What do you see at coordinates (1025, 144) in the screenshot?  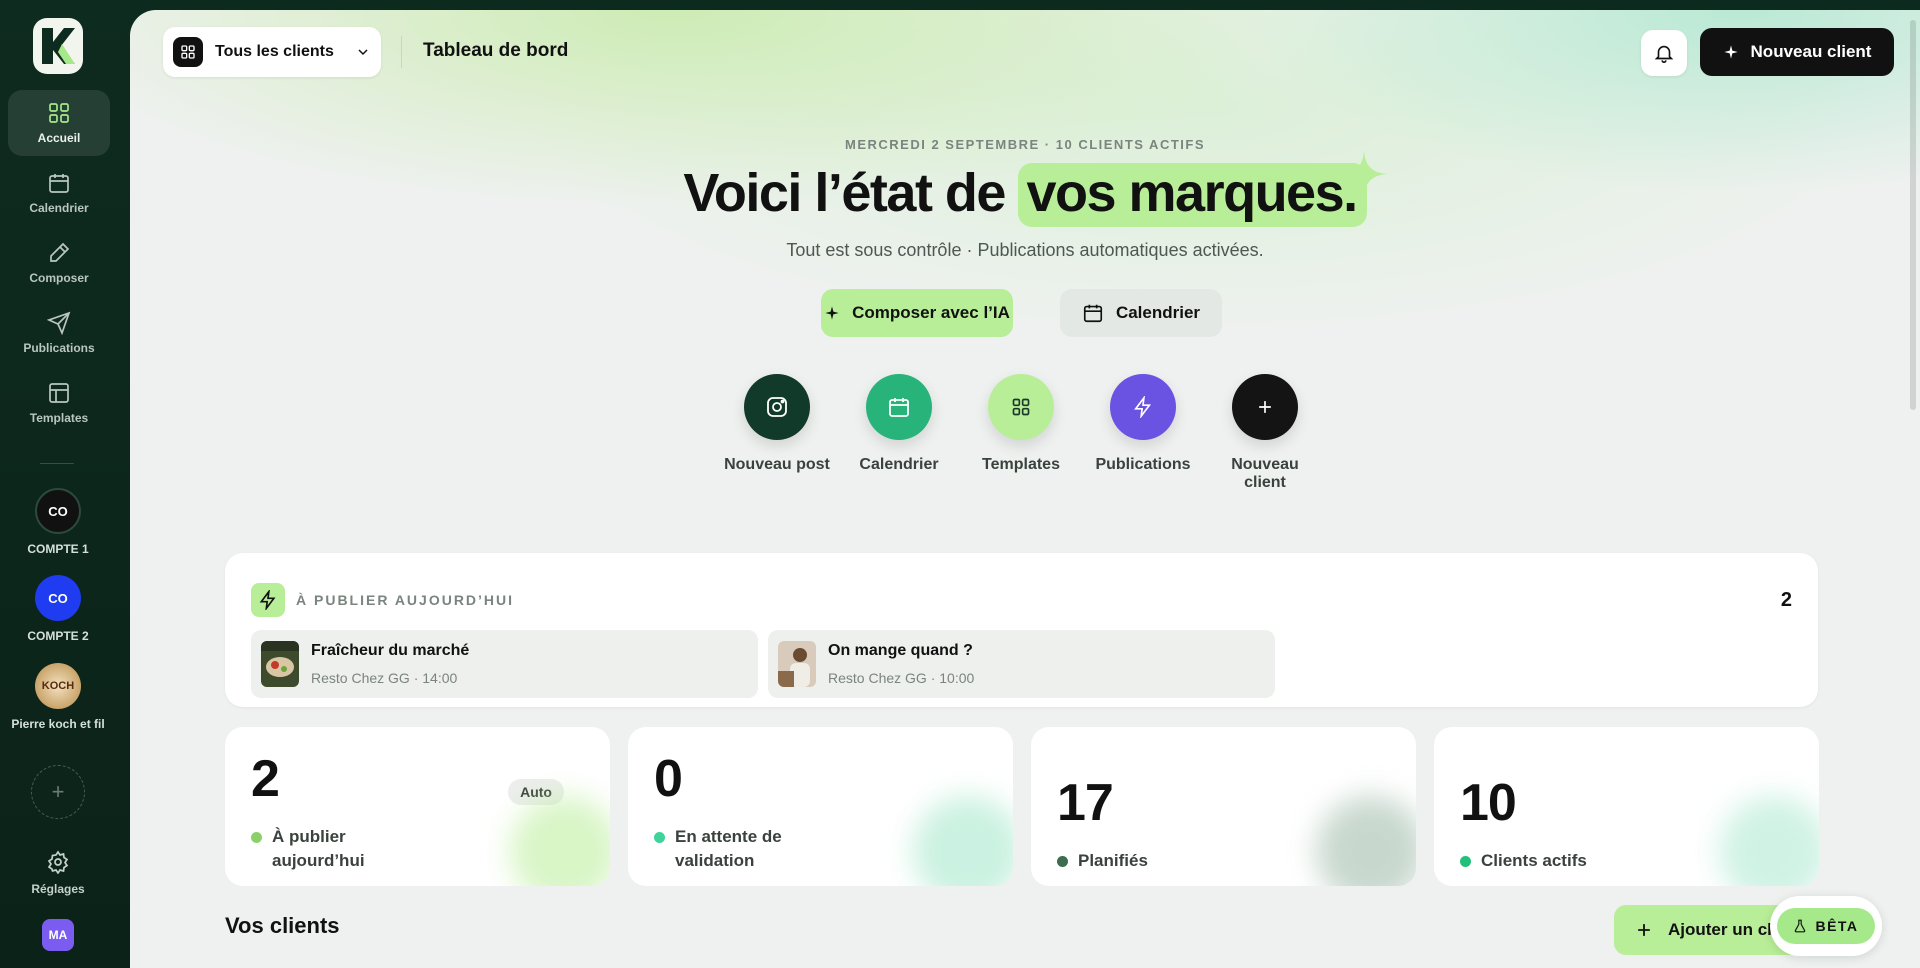 I see `hero-date: MERCREDI 2 SEPTEMBRE · 10 CLIENTS ACTIFS` at bounding box center [1025, 144].